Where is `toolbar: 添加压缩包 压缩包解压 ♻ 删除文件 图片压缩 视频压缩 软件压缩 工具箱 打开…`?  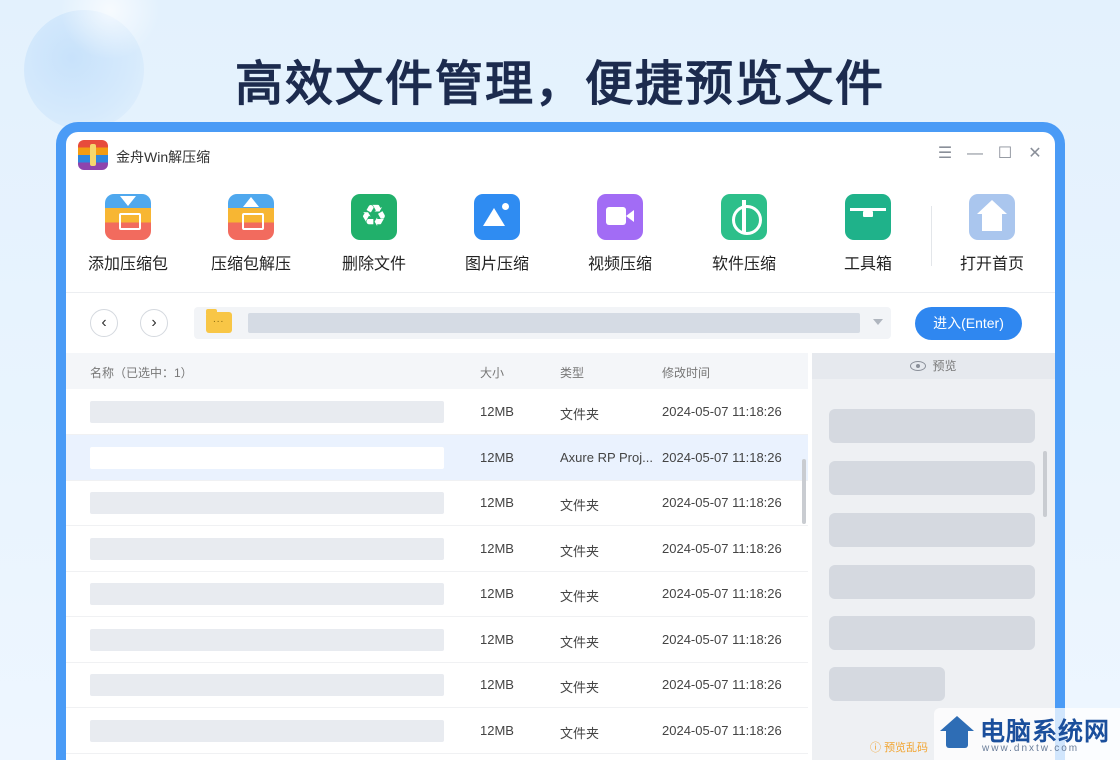
toolbar: 添加压缩包 压缩包解压 ♻ 删除文件 图片压缩 视频压缩 软件压缩 工具箱 打开… is located at coordinates (560, 240).